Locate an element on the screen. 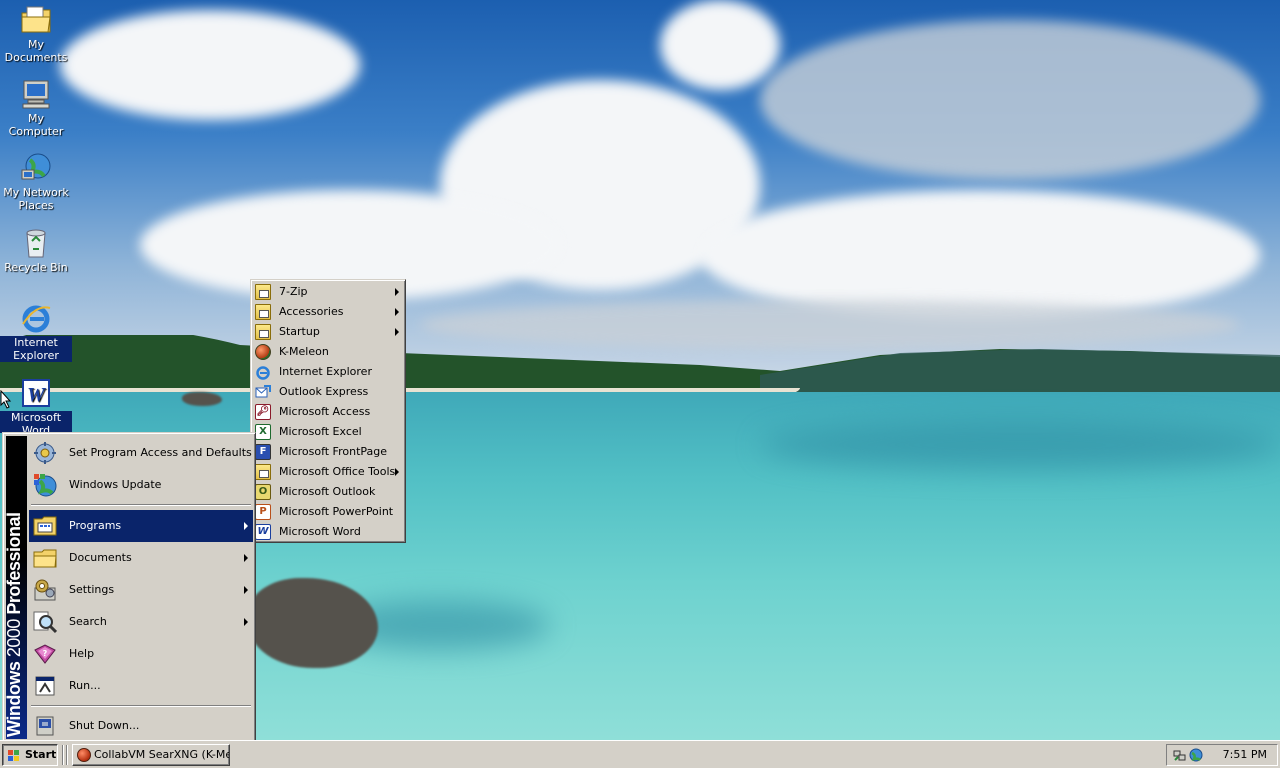 This screenshot has width=1280, height=768. network-places-icon is located at coordinates (36, 168).